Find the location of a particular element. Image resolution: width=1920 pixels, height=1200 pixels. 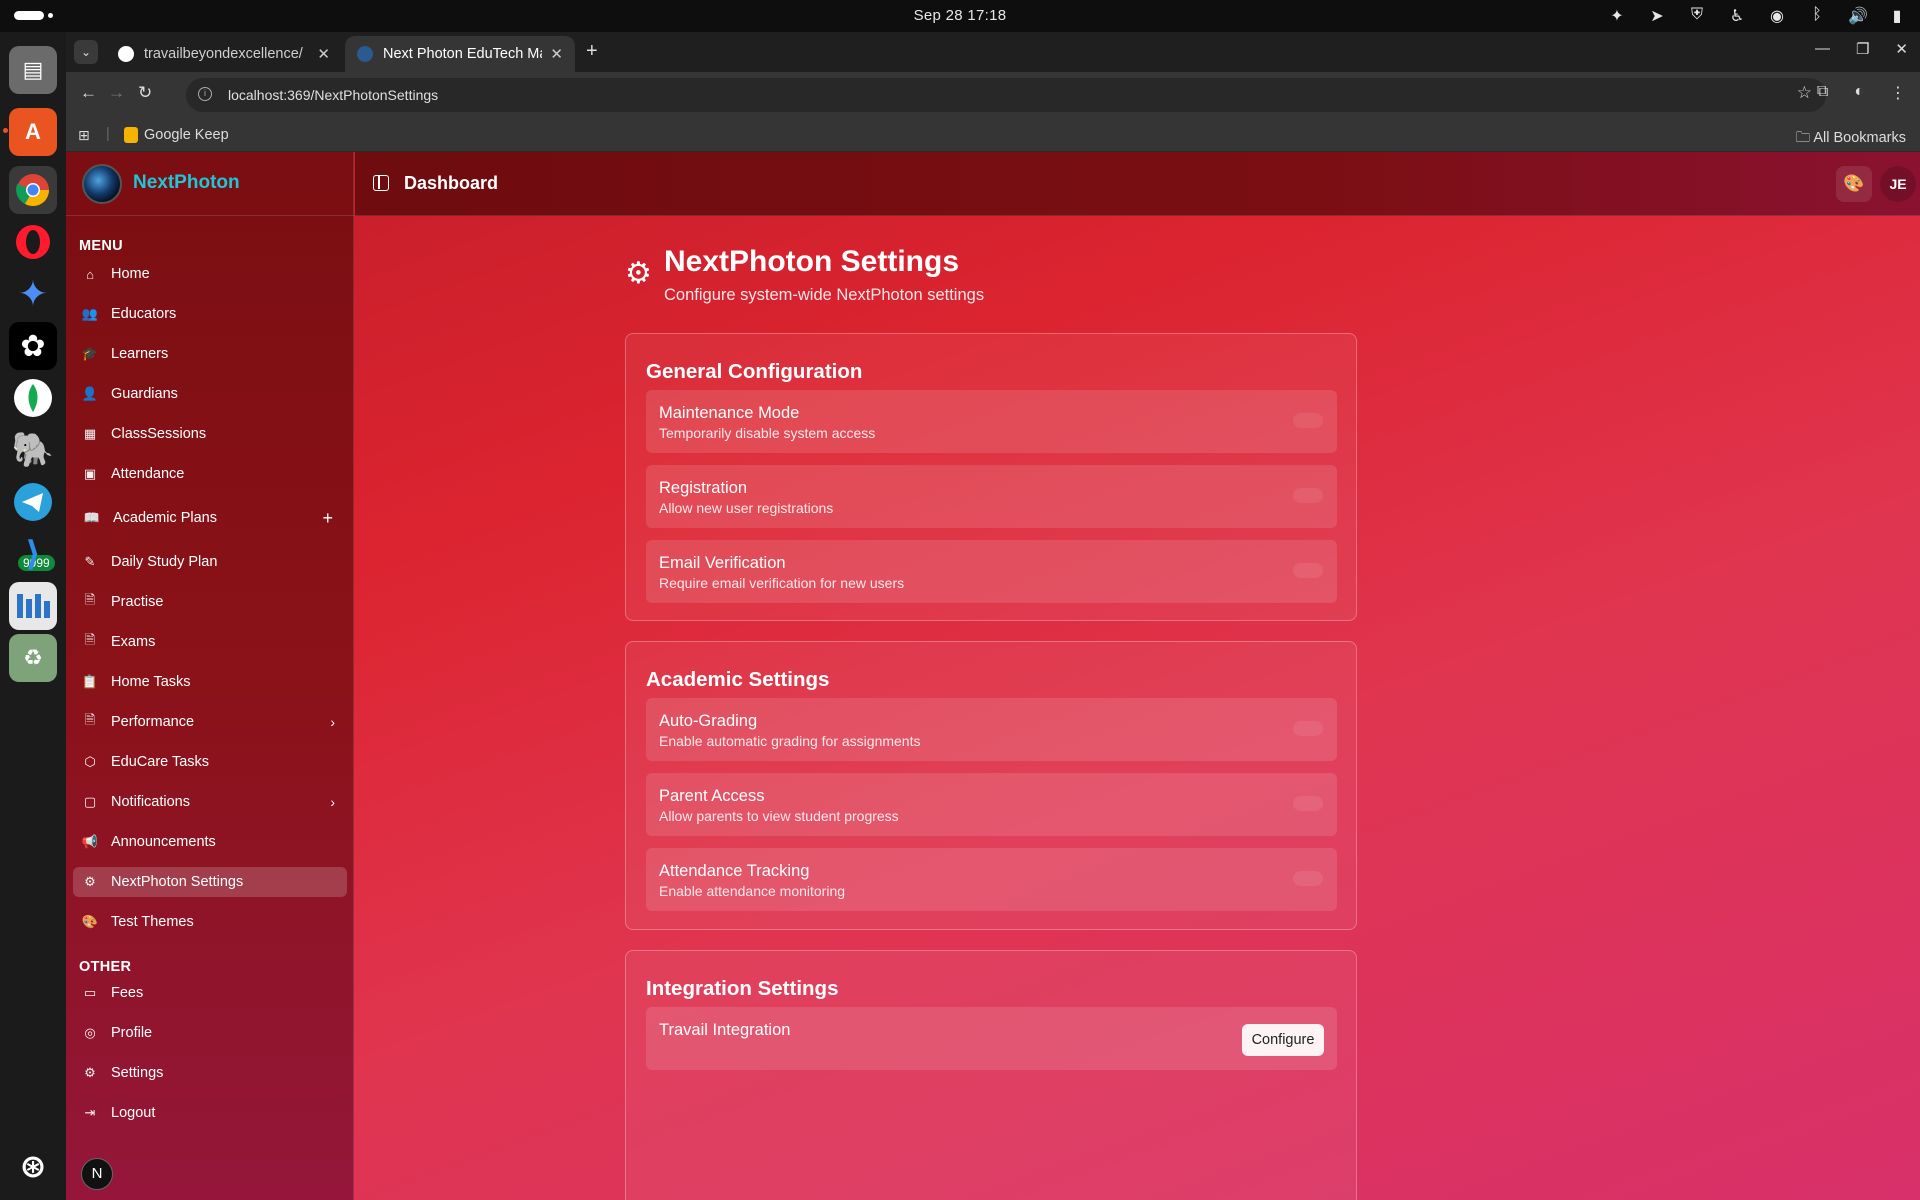

chatgpt-icon: ✿ is located at coordinates (33, 346).